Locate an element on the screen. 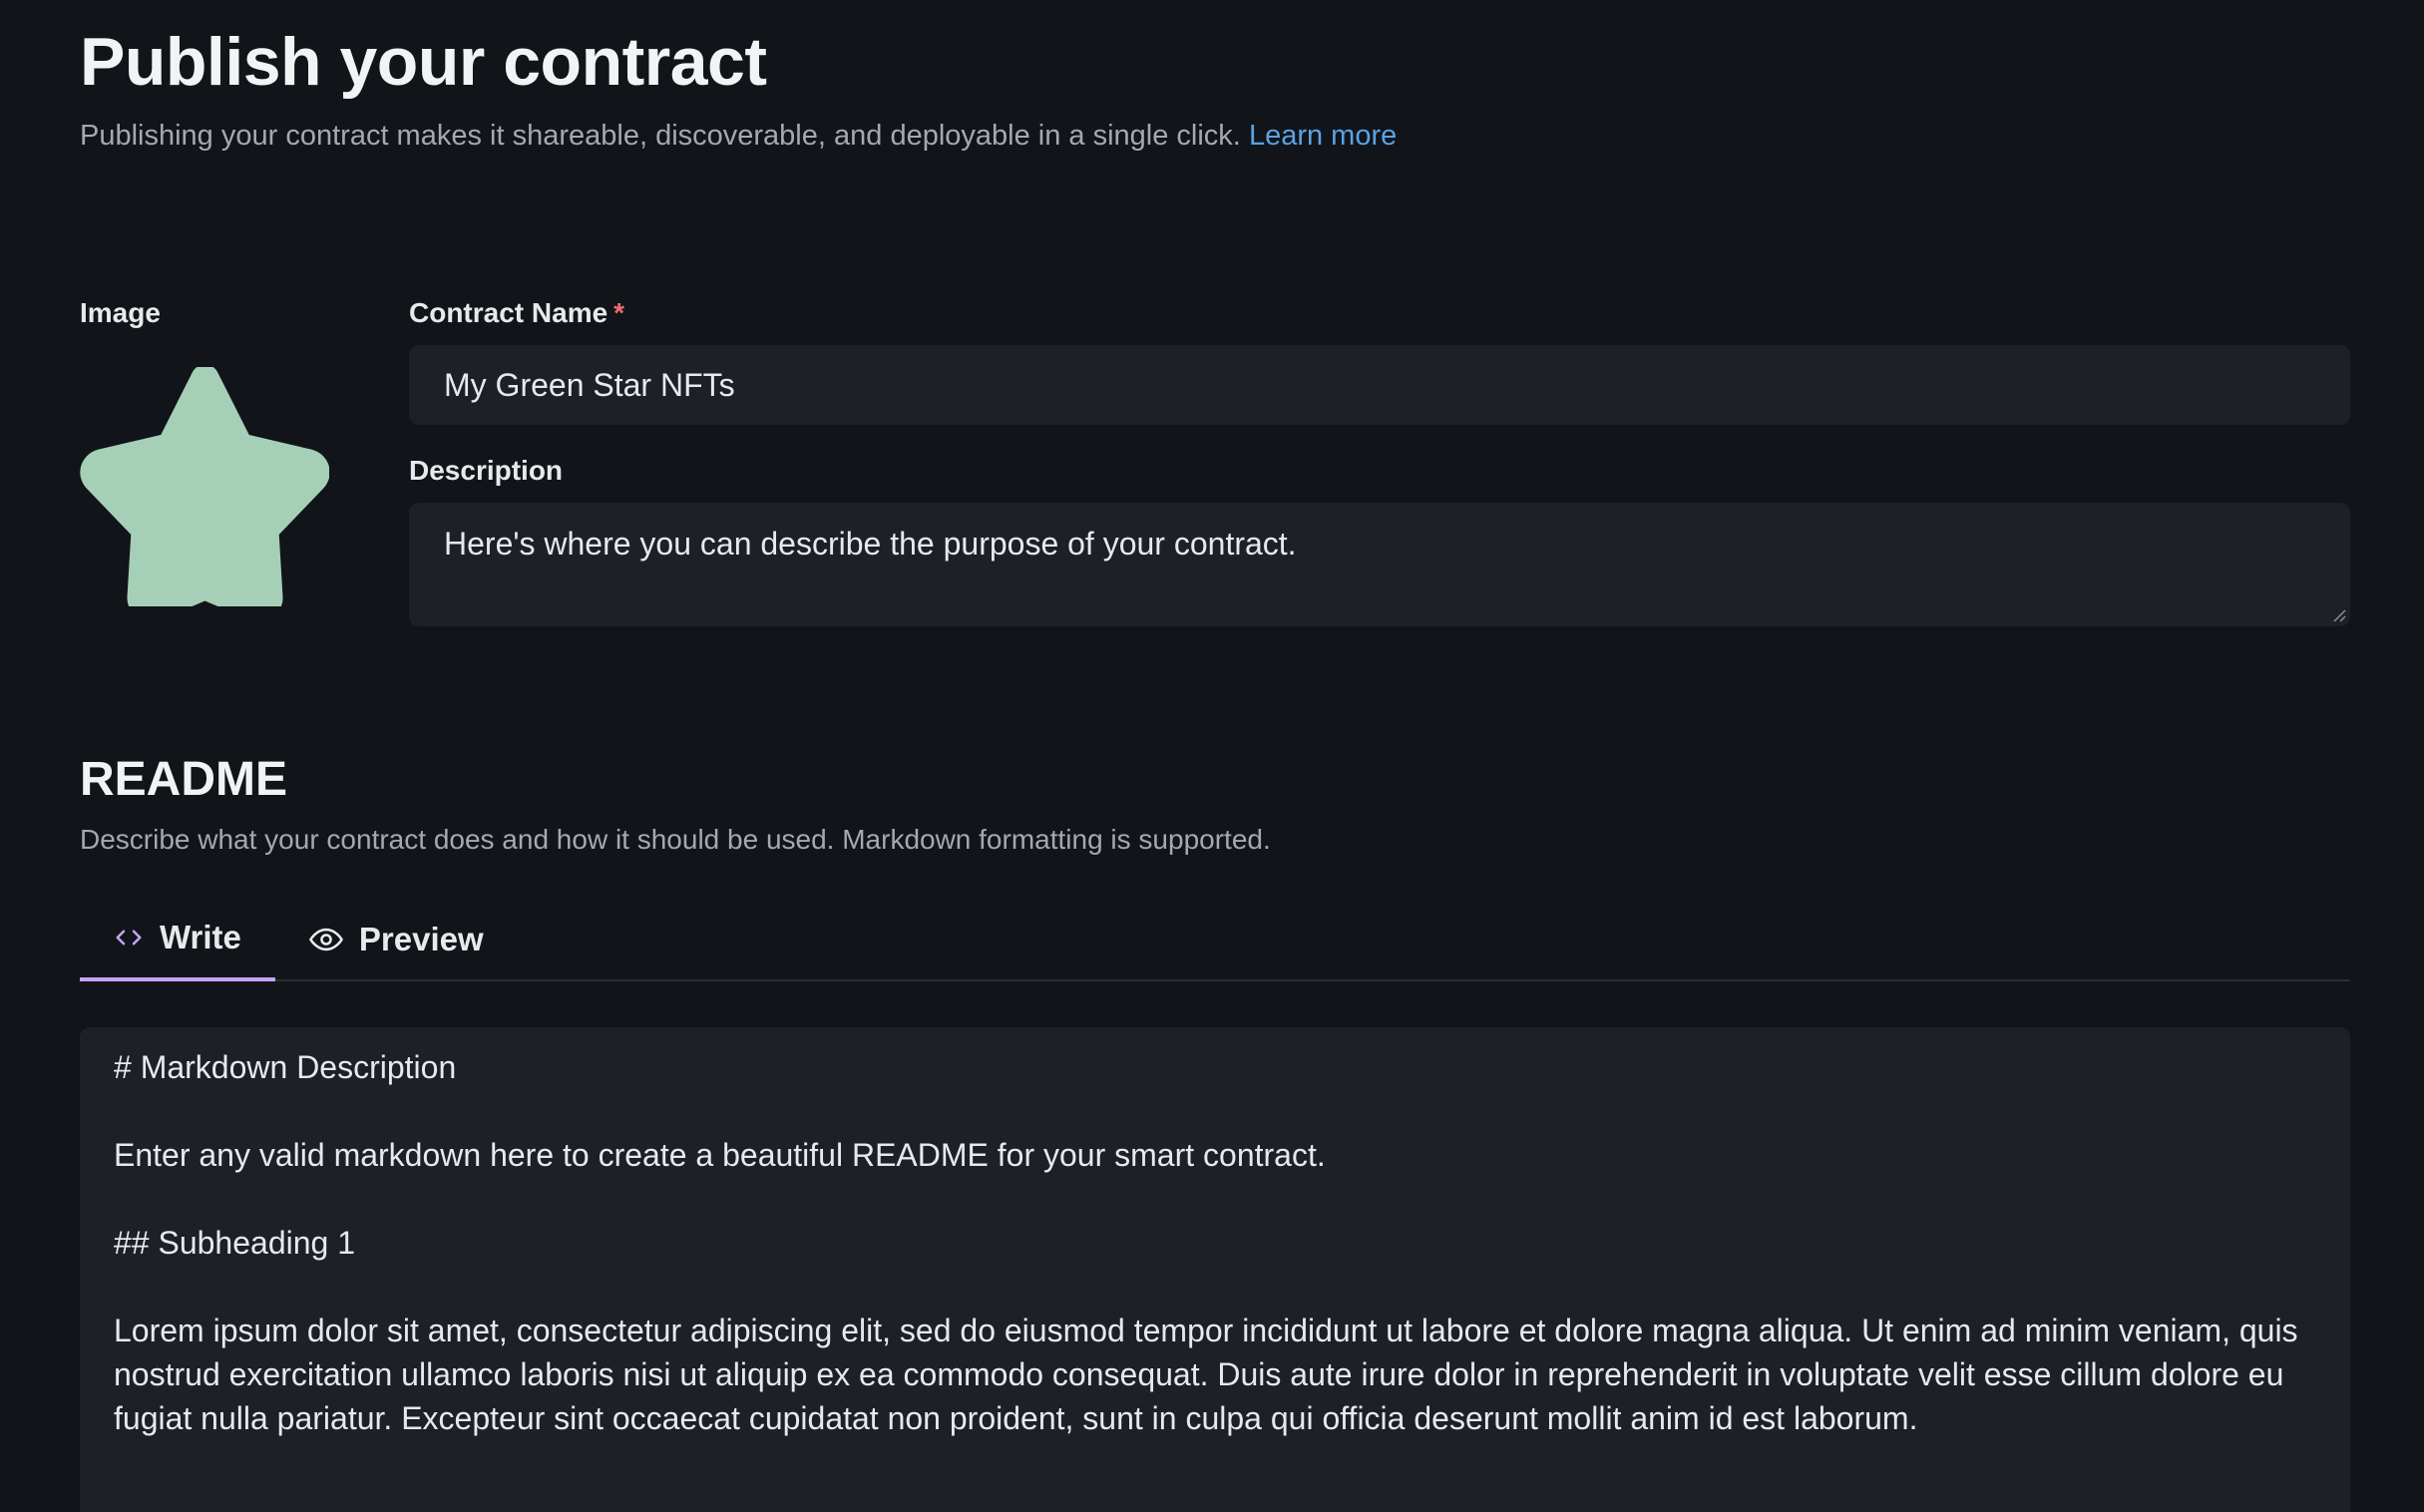 This screenshot has height=1512, width=2424. description-label: Description is located at coordinates (487, 470).